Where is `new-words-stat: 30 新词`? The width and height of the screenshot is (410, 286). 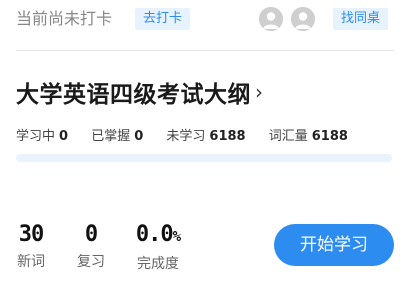 new-words-stat: 30 新词 is located at coordinates (31, 247).